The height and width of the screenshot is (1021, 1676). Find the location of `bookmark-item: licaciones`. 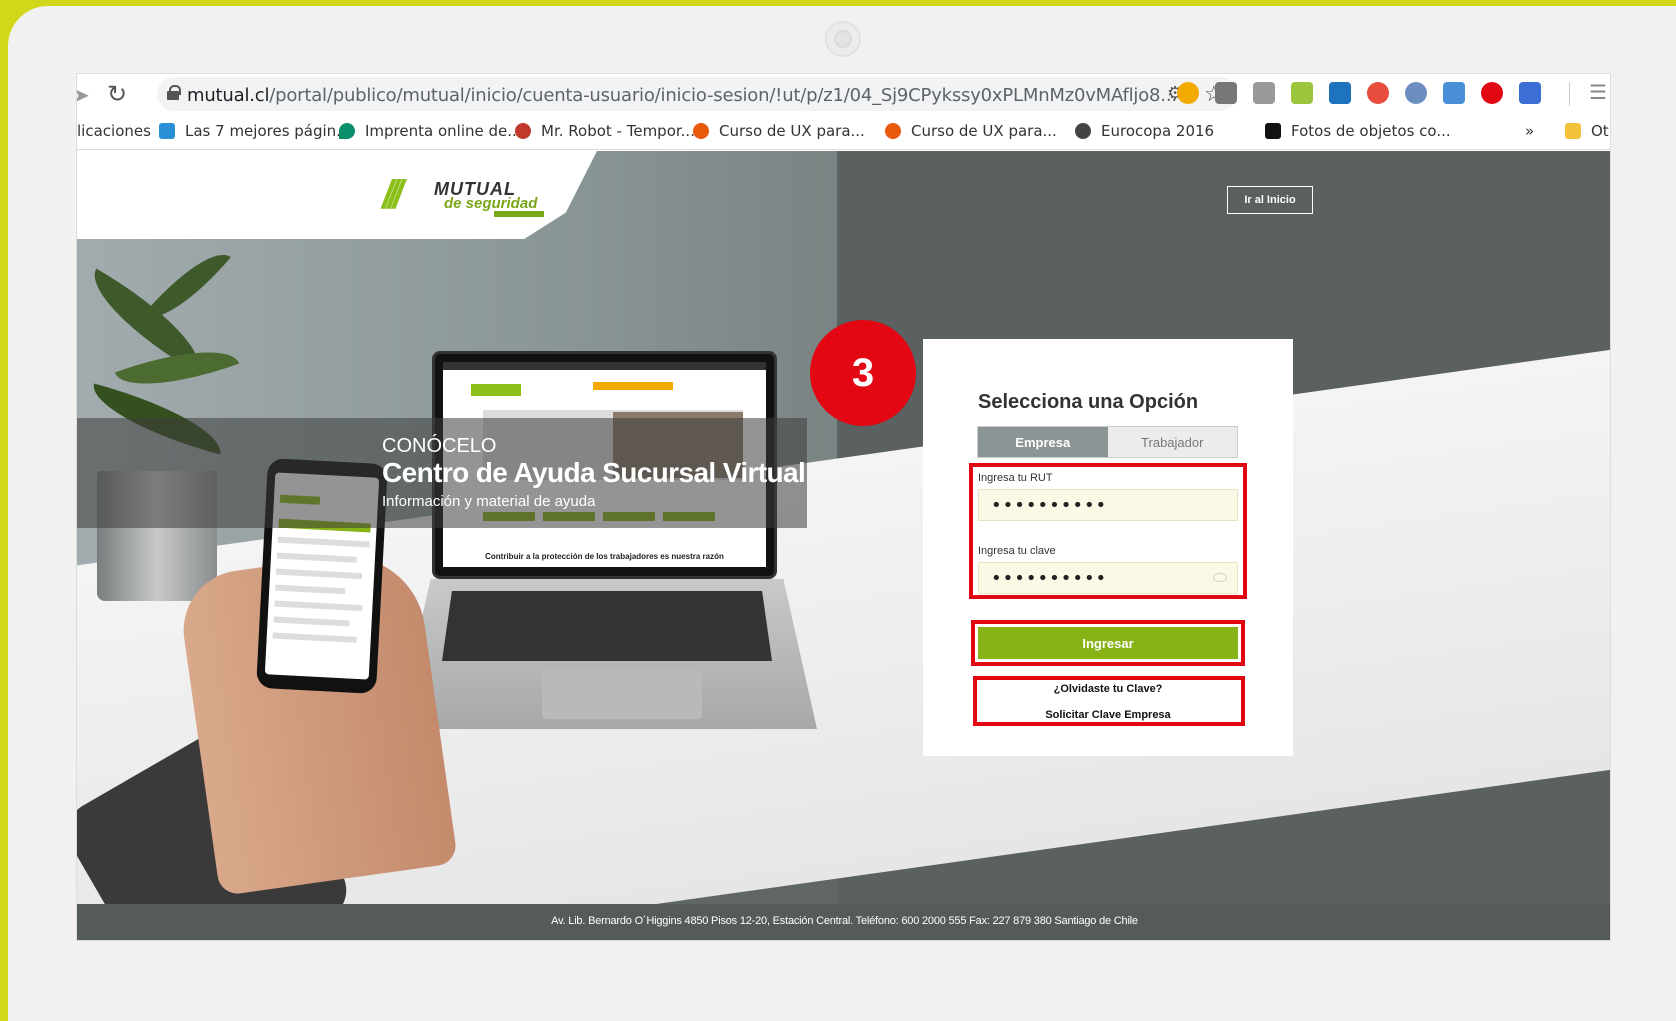

bookmark-item: licaciones is located at coordinates (114, 131).